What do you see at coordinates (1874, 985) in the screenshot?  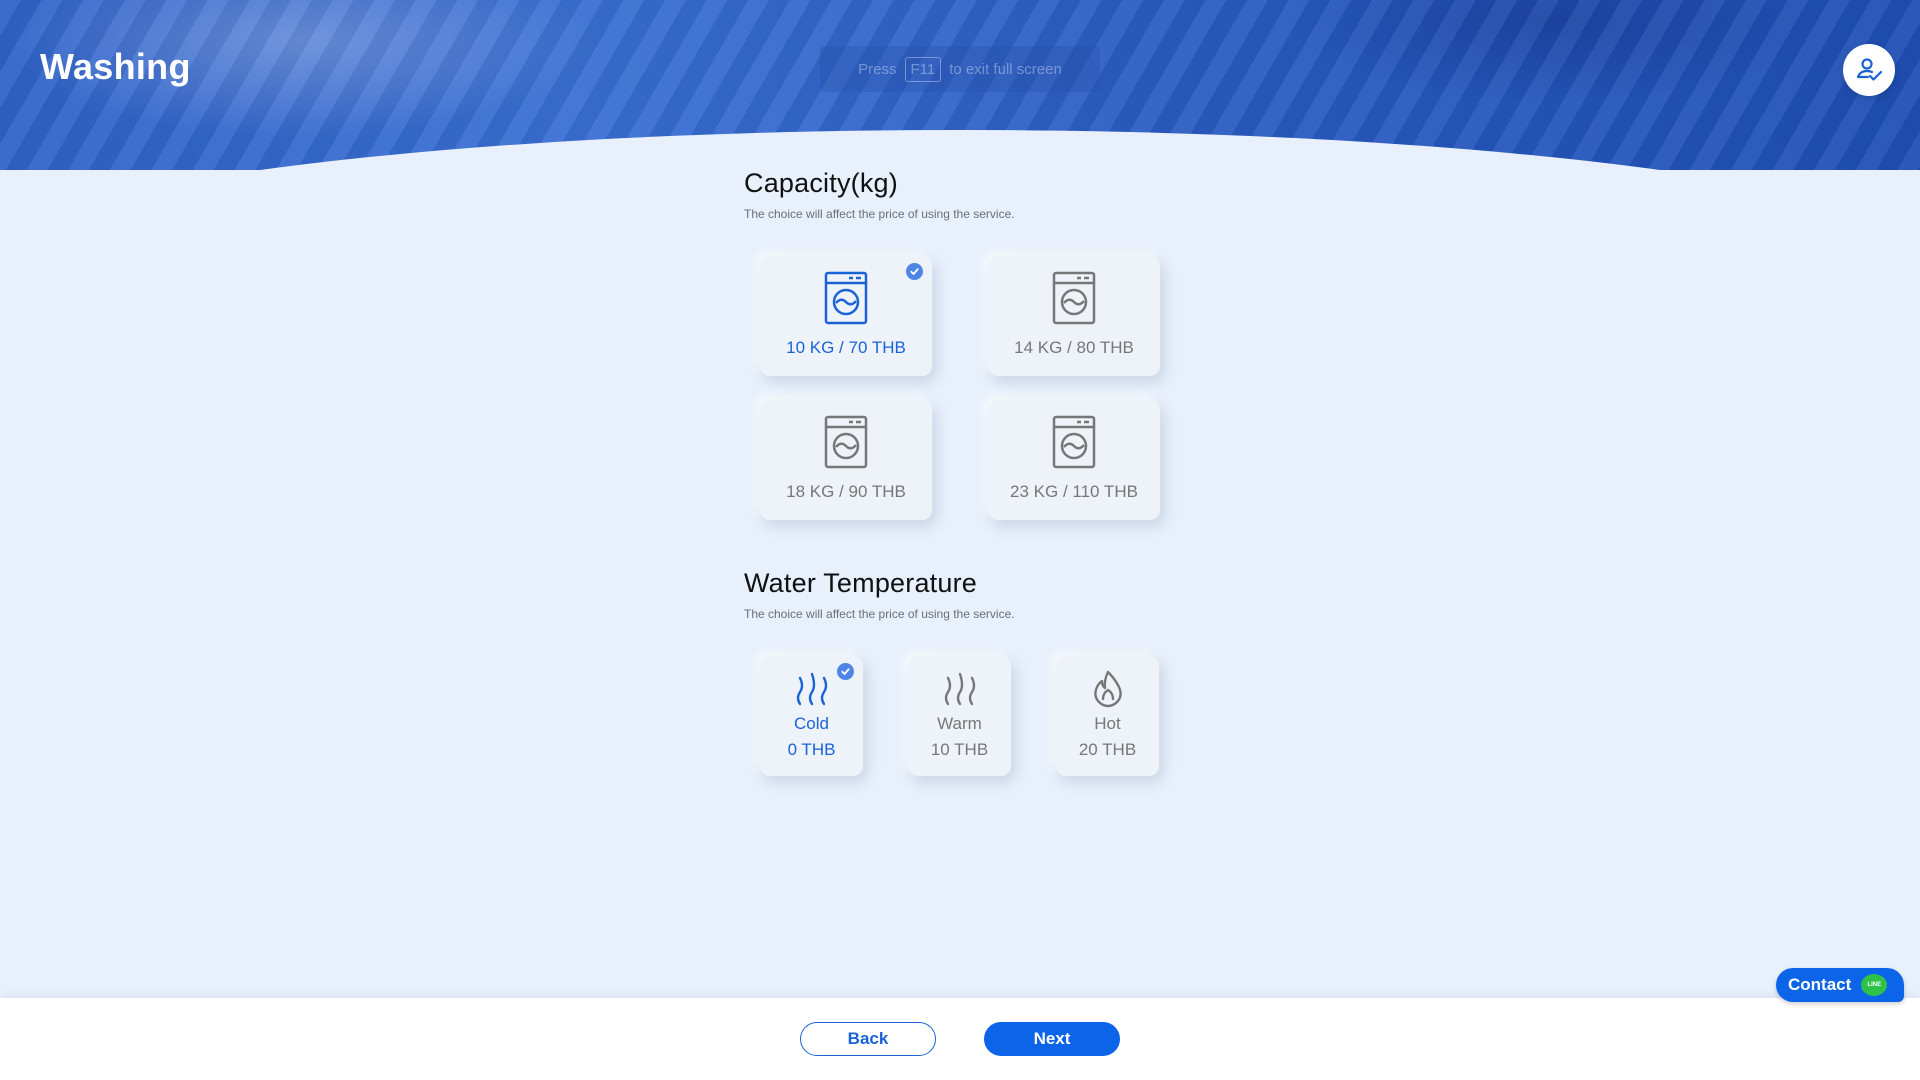 I see `line-chat-icon: LINE` at bounding box center [1874, 985].